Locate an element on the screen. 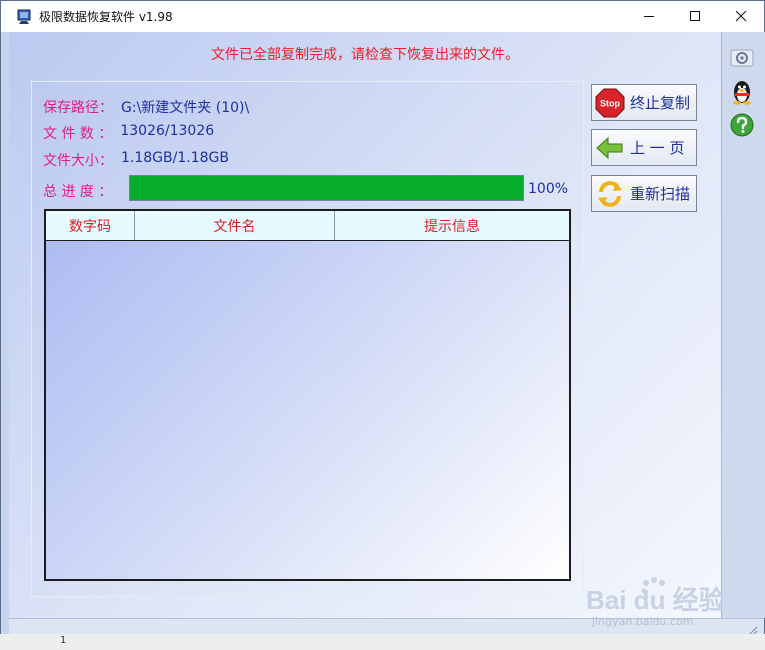  minimize-icon is located at coordinates (648, 16).